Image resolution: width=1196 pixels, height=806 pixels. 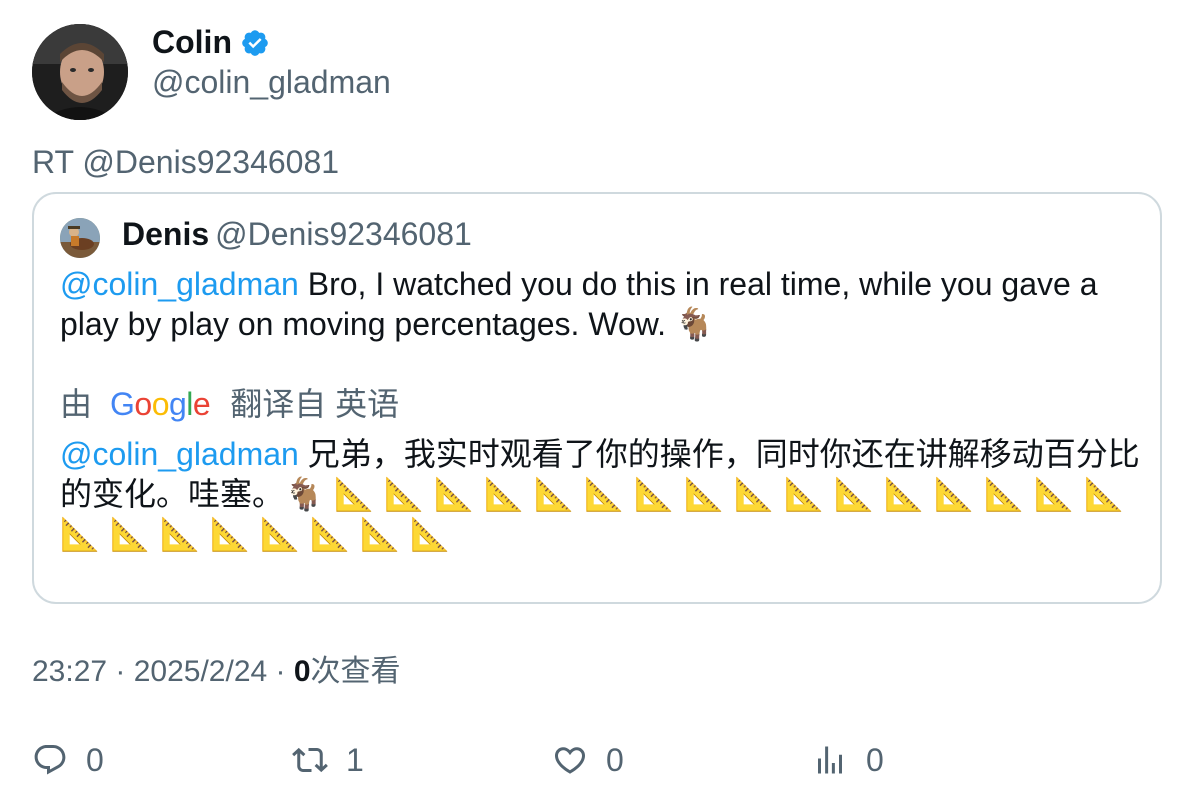 I want to click on retweet-icon, so click(x=310, y=760).